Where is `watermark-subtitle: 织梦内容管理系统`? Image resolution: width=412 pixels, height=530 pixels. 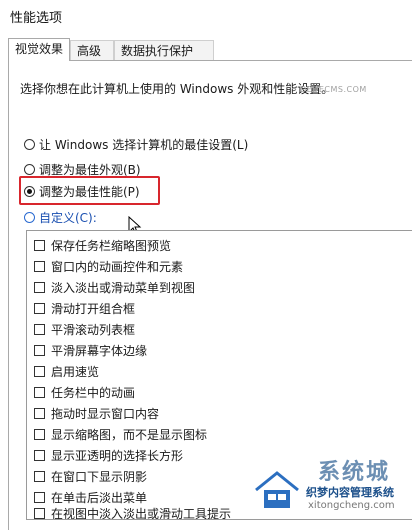 watermark-subtitle: 织梦内容管理系统 is located at coordinates (350, 492).